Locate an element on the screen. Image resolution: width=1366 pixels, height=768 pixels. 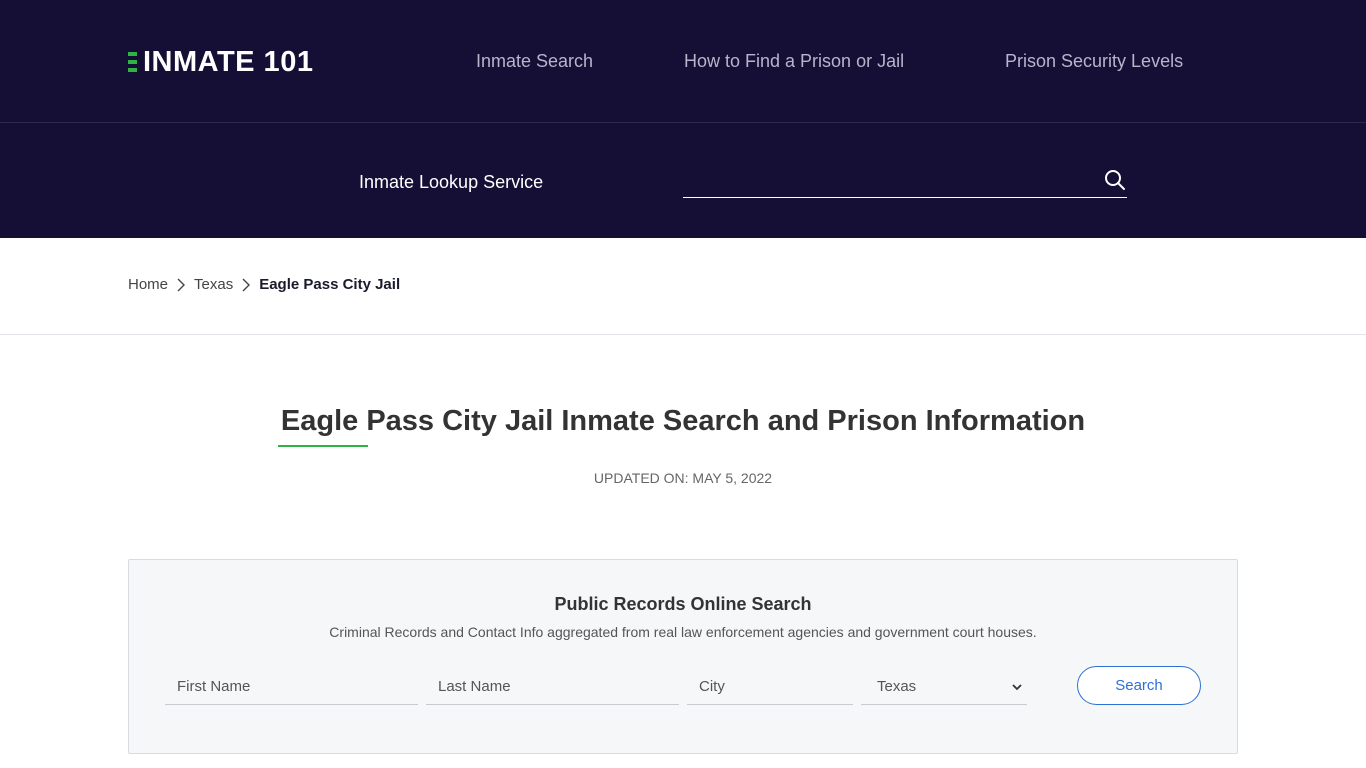
lookup-search-input is located at coordinates (883, 180).